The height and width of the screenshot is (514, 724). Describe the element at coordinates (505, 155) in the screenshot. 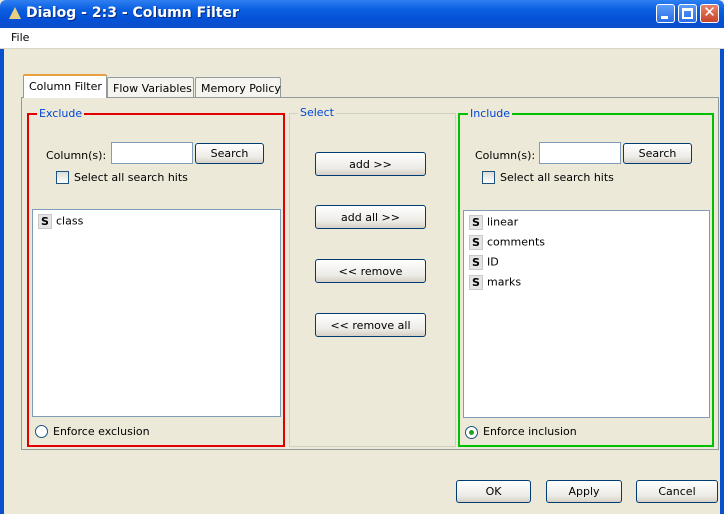

I see `include-columns-label: Column(s):` at that location.